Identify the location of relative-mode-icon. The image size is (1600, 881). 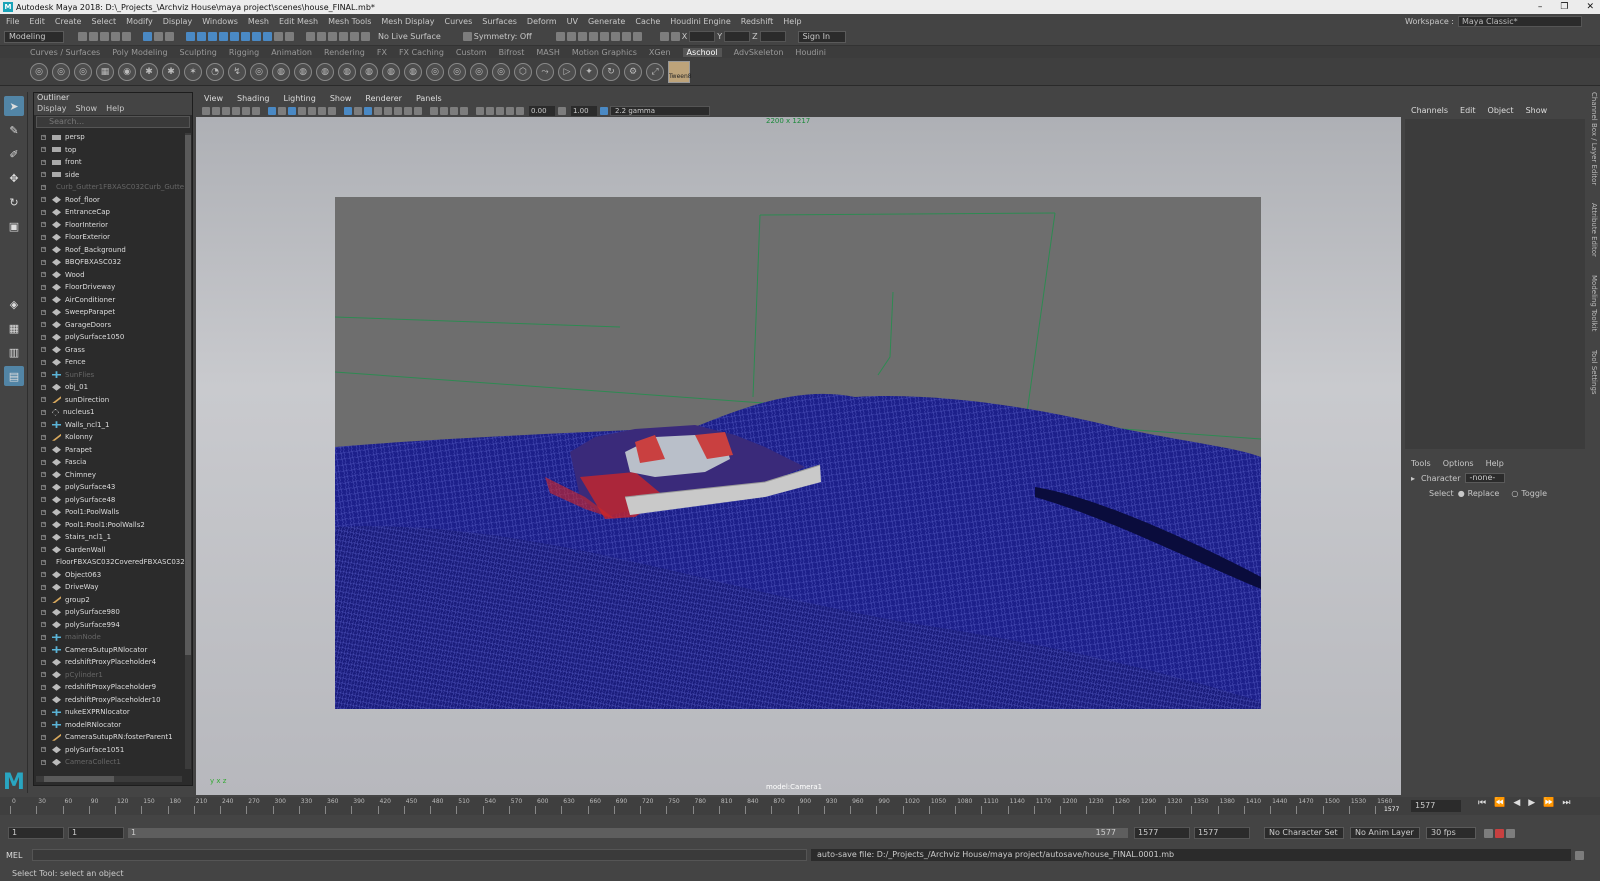
(675, 36).